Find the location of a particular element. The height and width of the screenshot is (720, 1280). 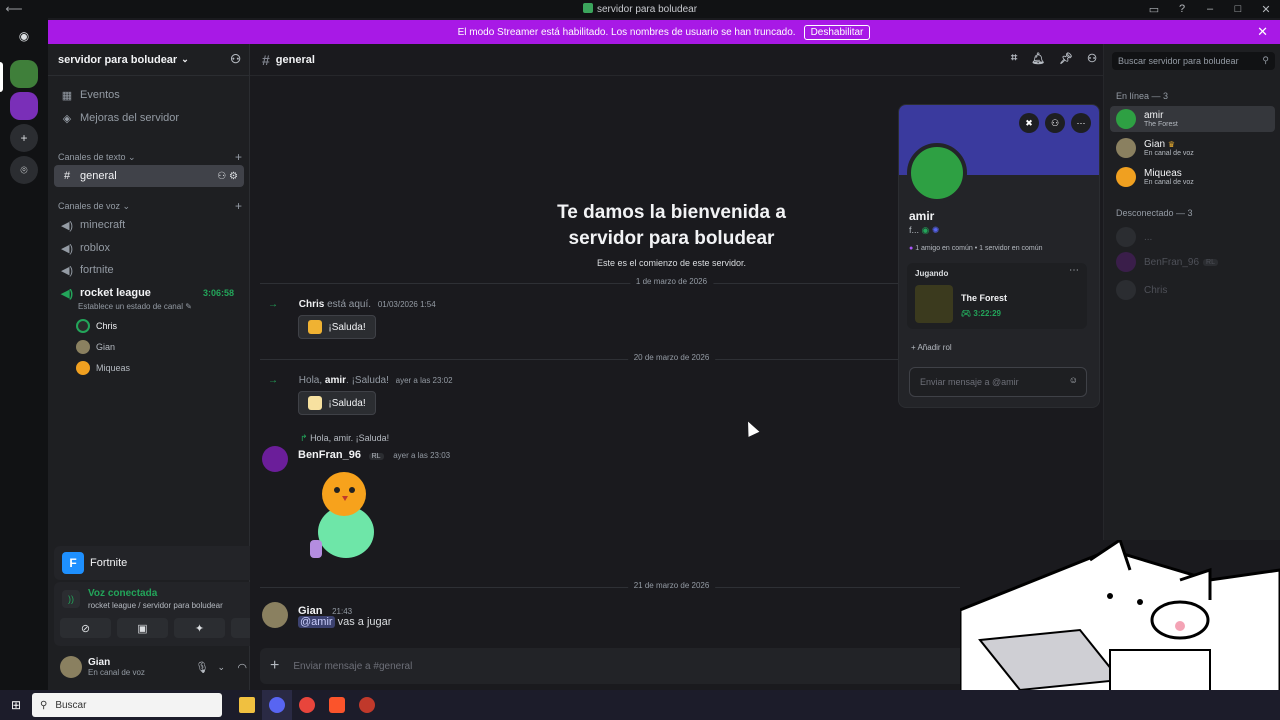

category-voice-channels: Canales de voz ⌄ + is located at coordinates (150, 206).